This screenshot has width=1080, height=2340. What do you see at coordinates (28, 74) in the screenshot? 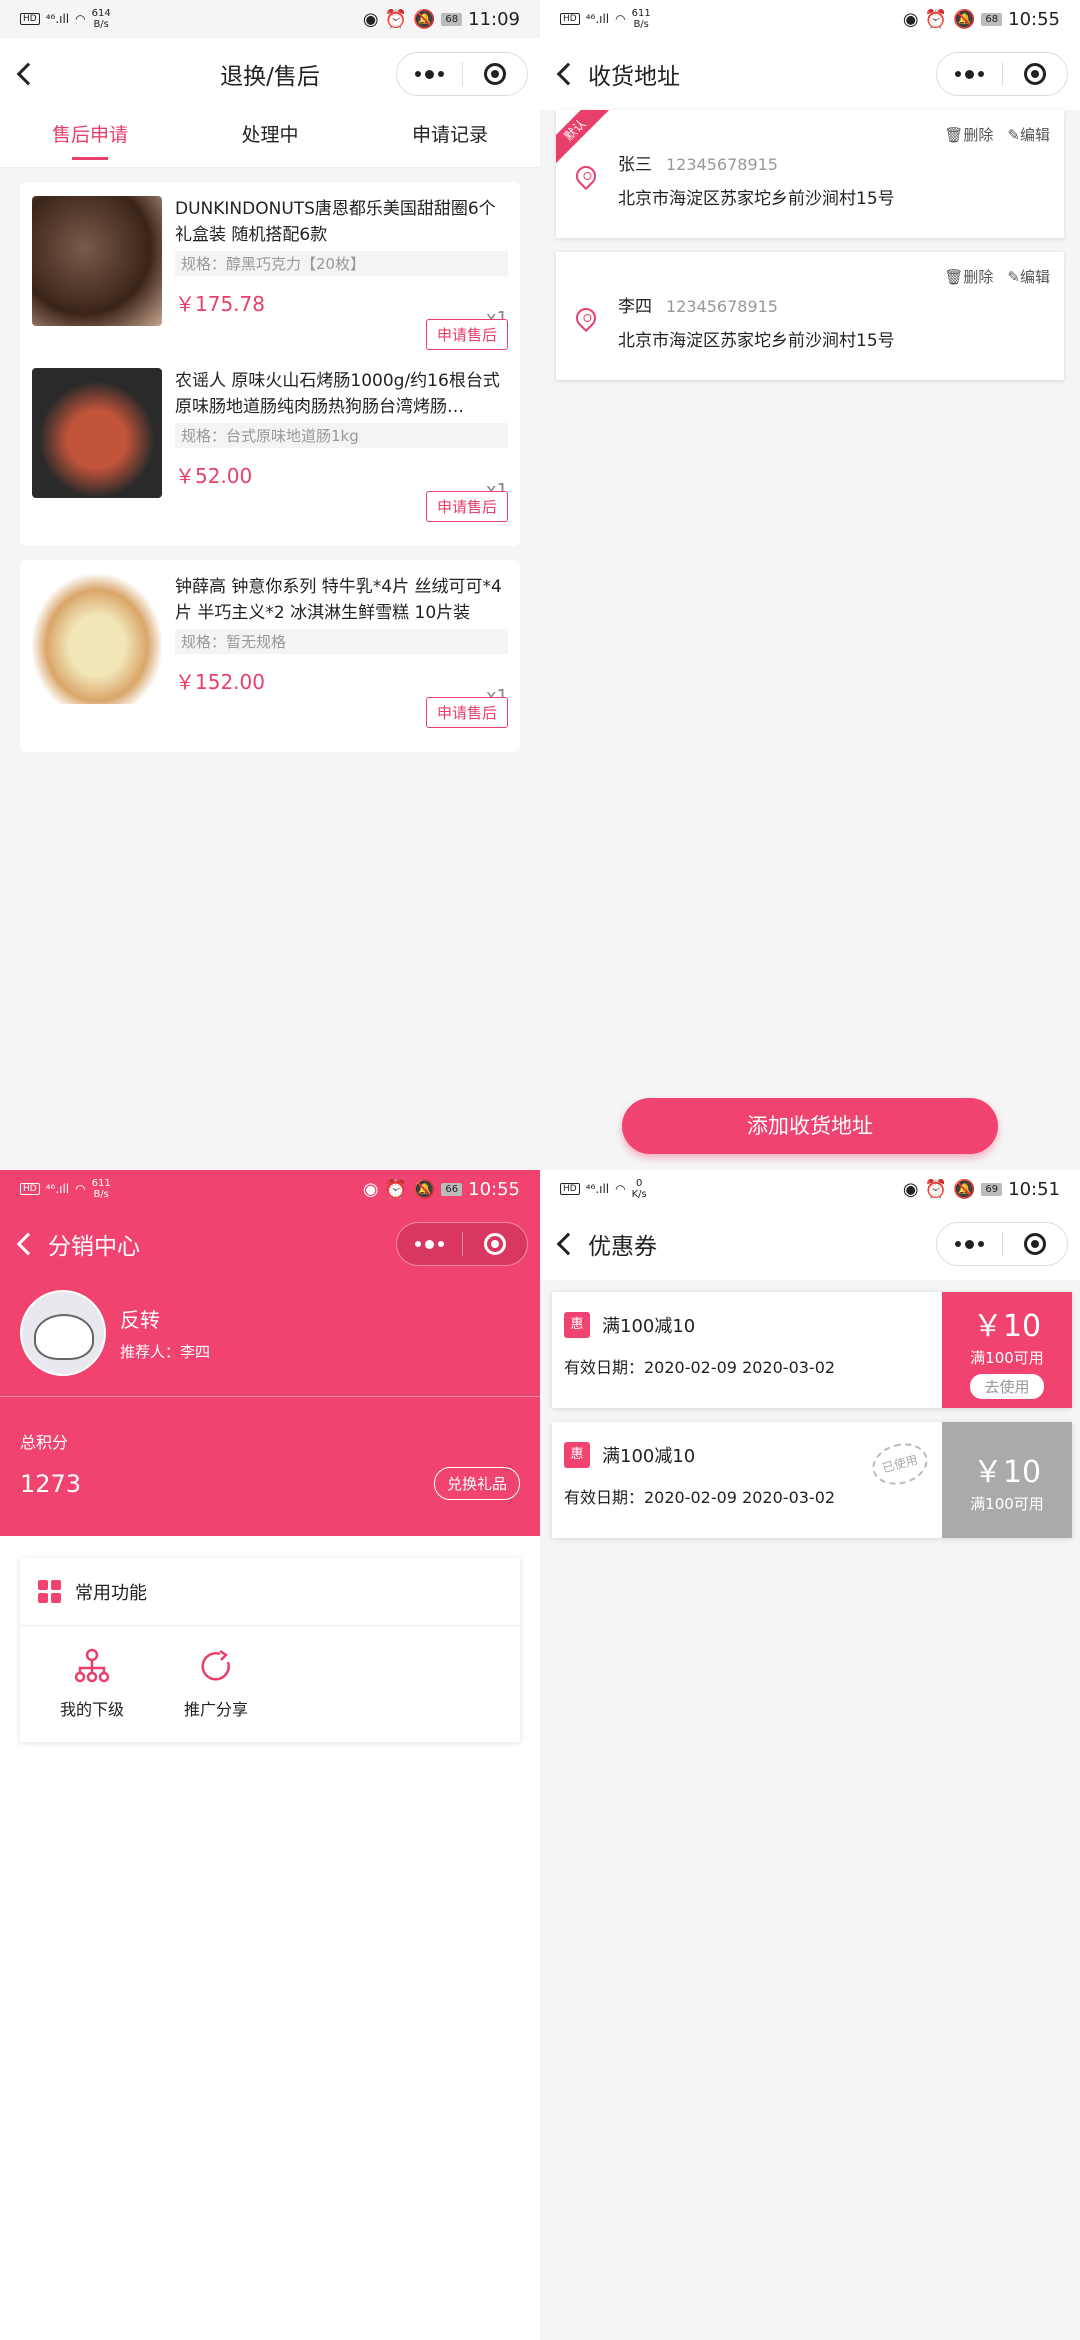
I see `back-arrow-icon` at bounding box center [28, 74].